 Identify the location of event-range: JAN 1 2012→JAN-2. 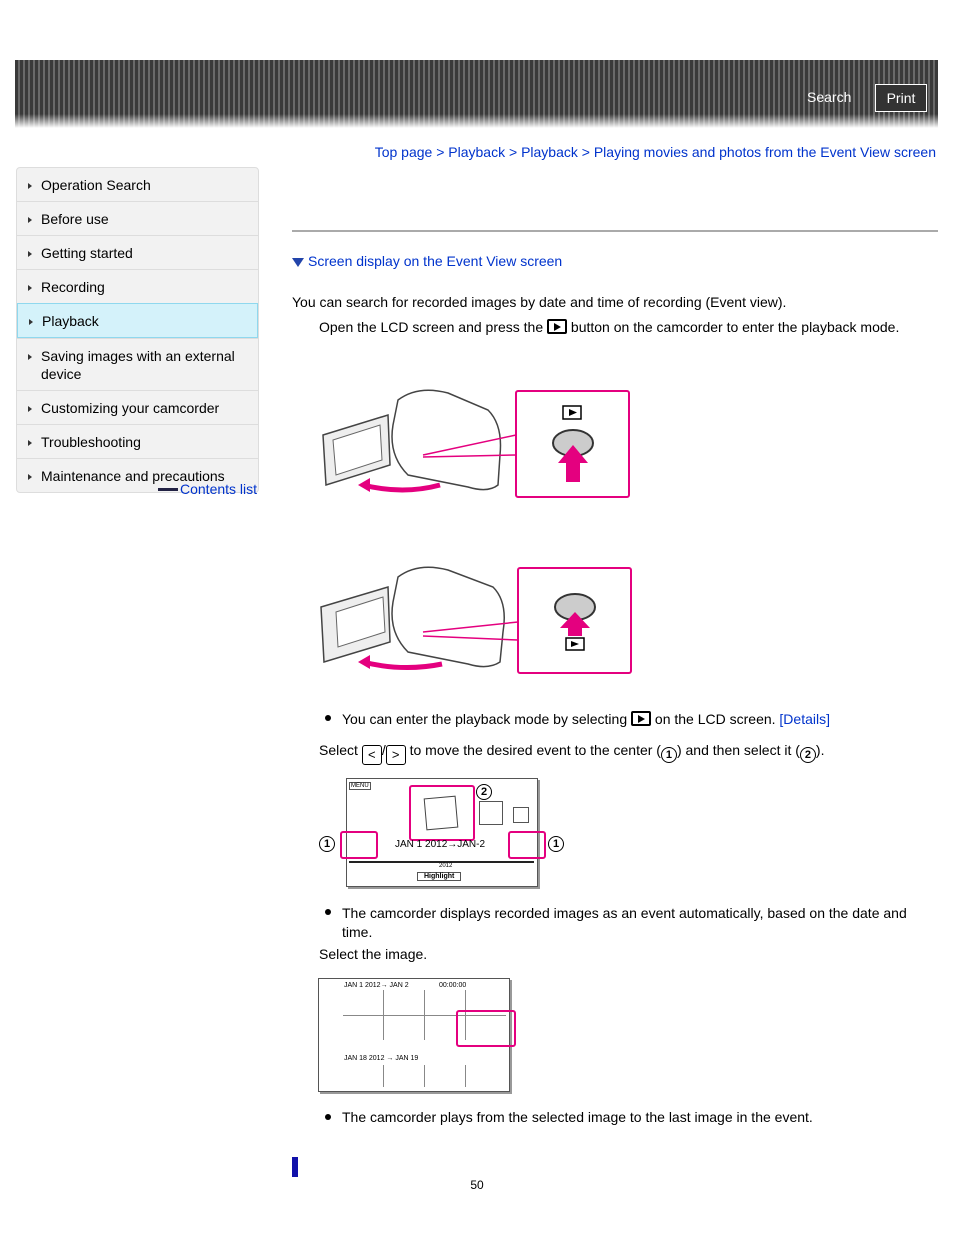
(440, 844).